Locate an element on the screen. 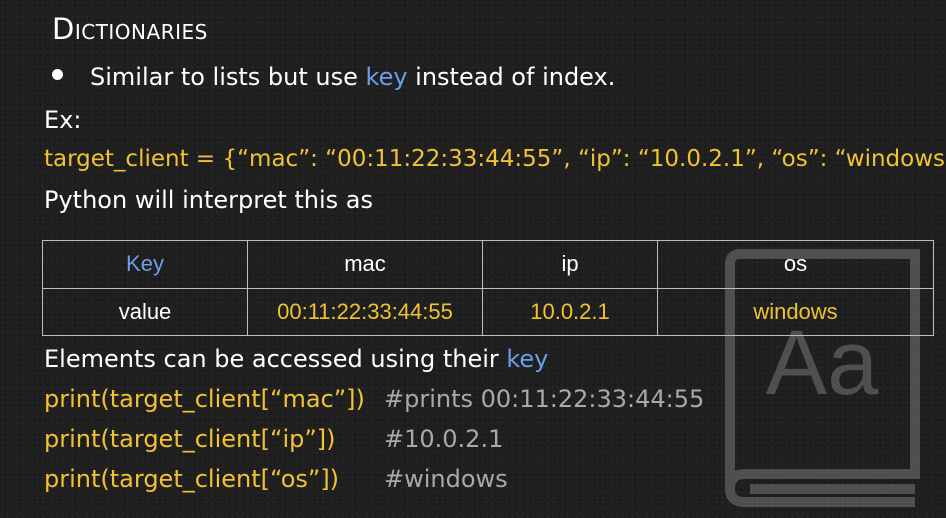 Image resolution: width=946 pixels, height=518 pixels. interpret-text: Python will interpret this as is located at coordinates (209, 200).